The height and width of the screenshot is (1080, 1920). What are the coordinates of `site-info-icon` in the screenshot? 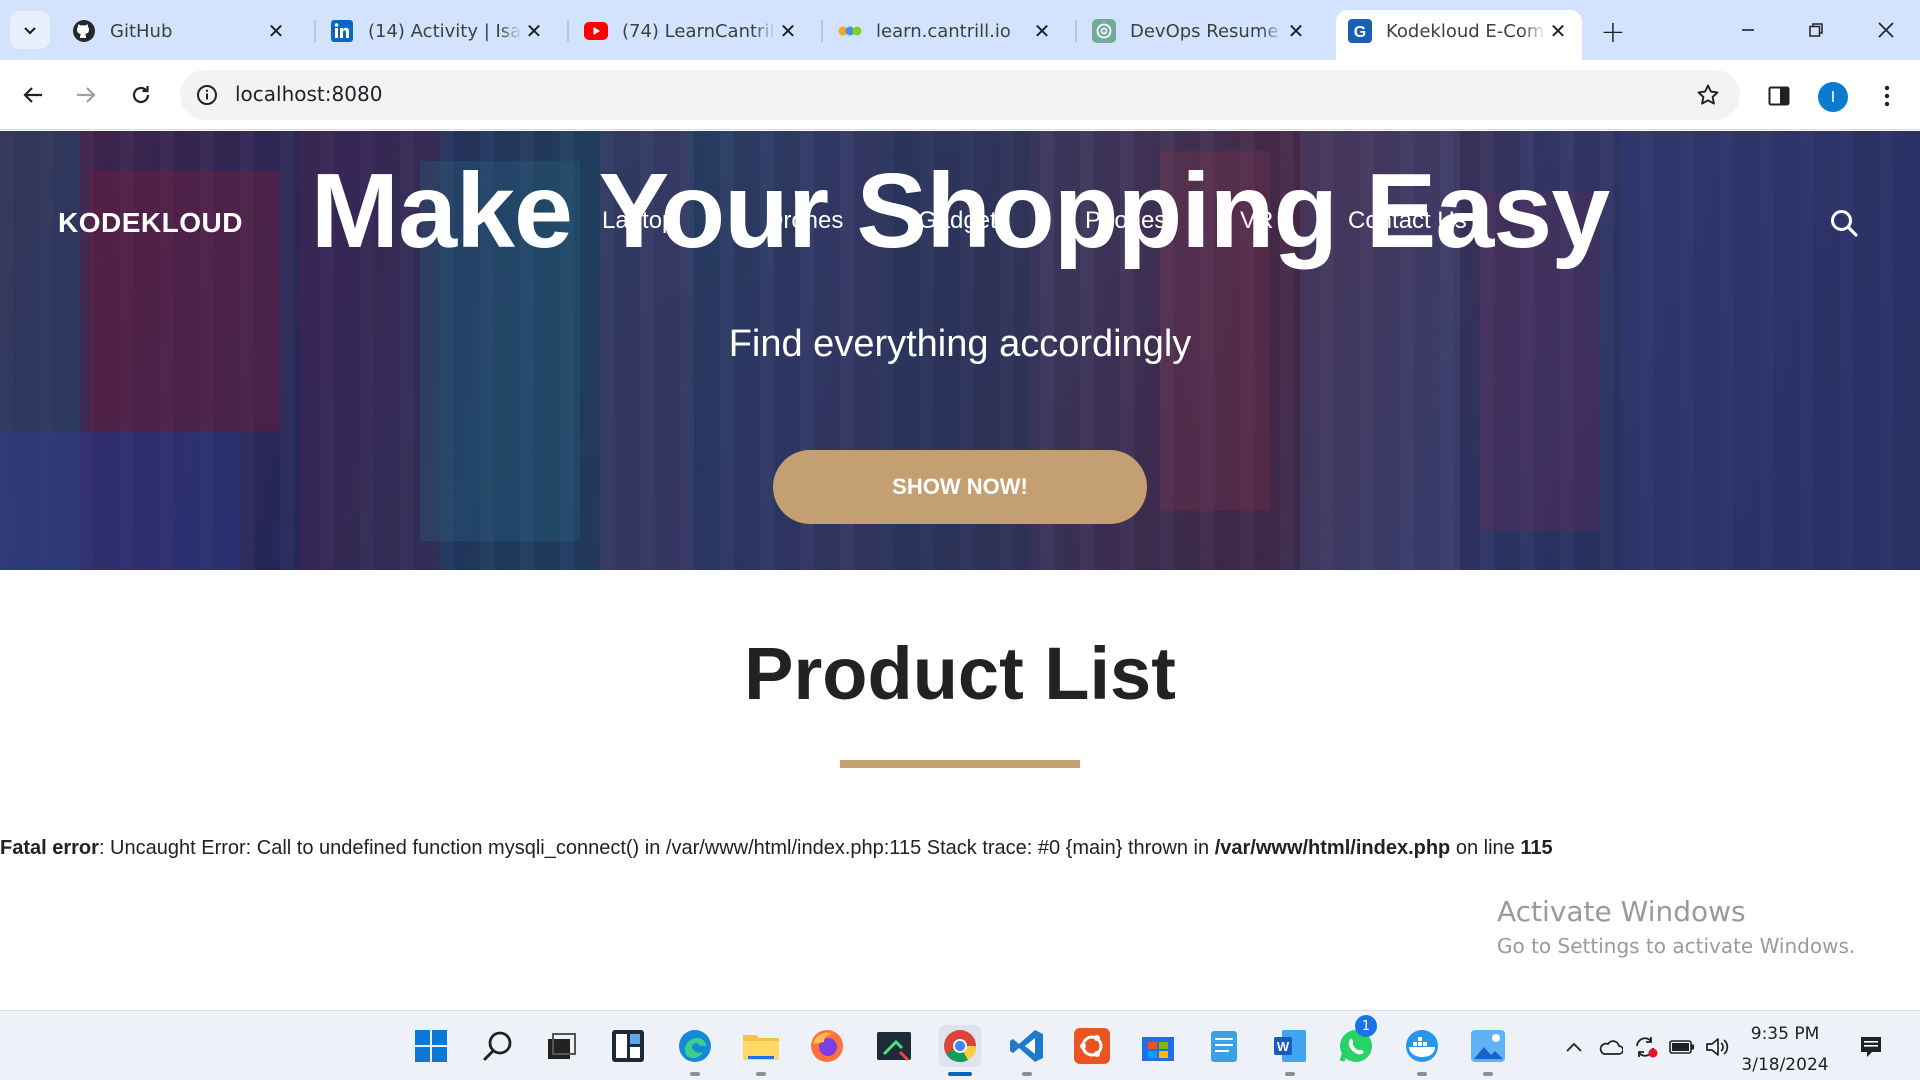 It's located at (207, 95).